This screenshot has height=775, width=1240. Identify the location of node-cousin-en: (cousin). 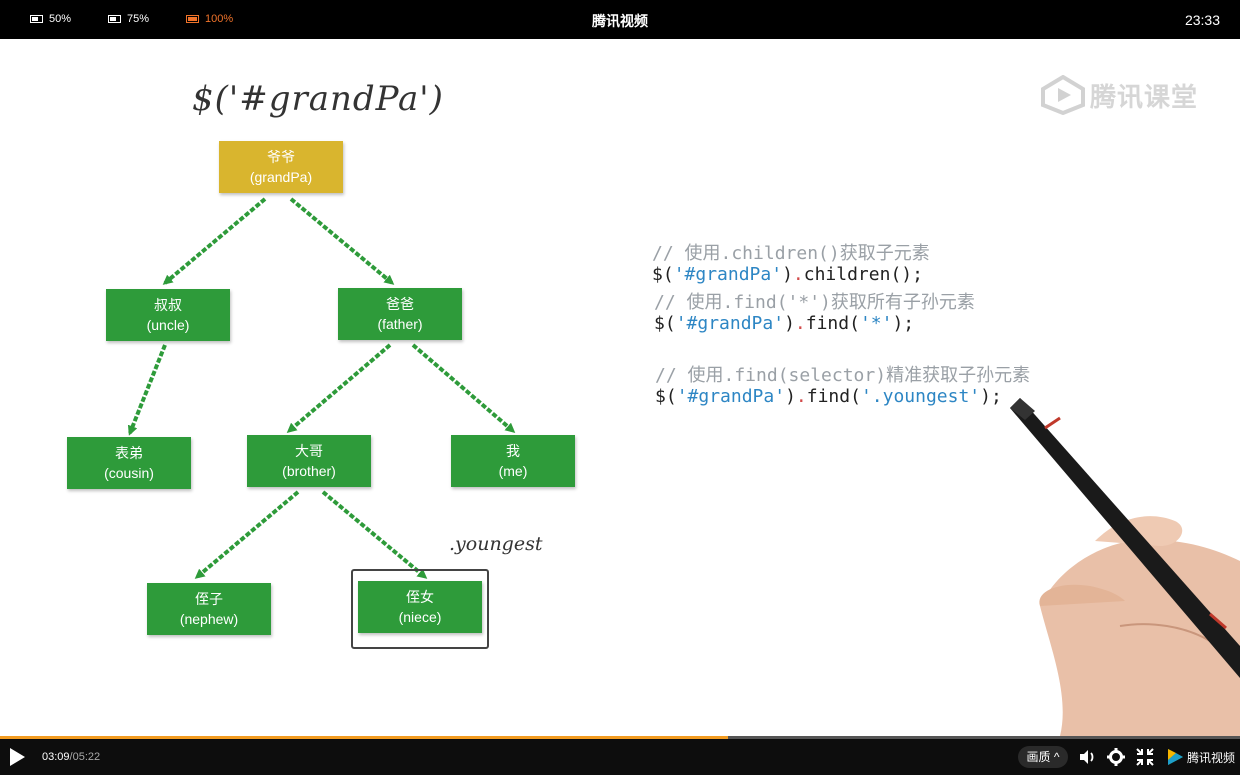
(129, 473).